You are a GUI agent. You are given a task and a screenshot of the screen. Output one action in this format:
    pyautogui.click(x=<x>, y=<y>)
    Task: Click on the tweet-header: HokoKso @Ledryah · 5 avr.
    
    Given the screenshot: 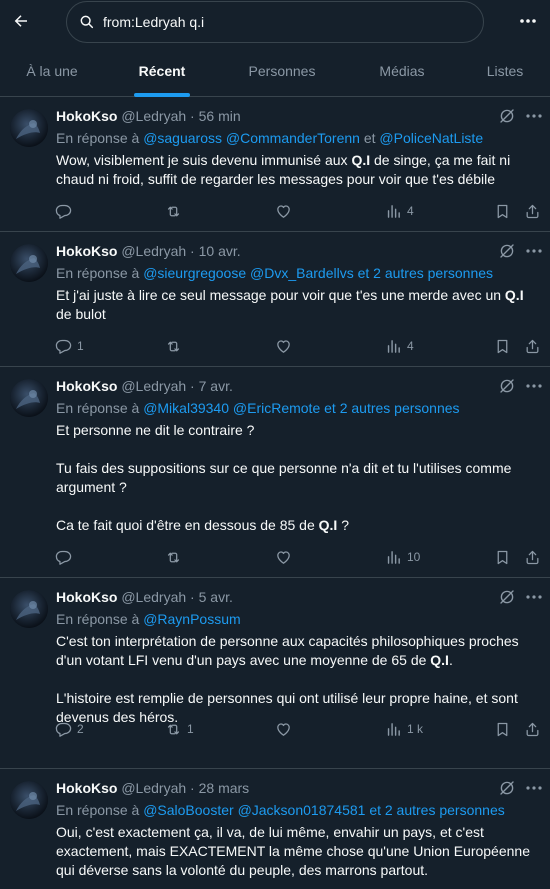 What is the action you would take?
    pyautogui.click(x=144, y=597)
    